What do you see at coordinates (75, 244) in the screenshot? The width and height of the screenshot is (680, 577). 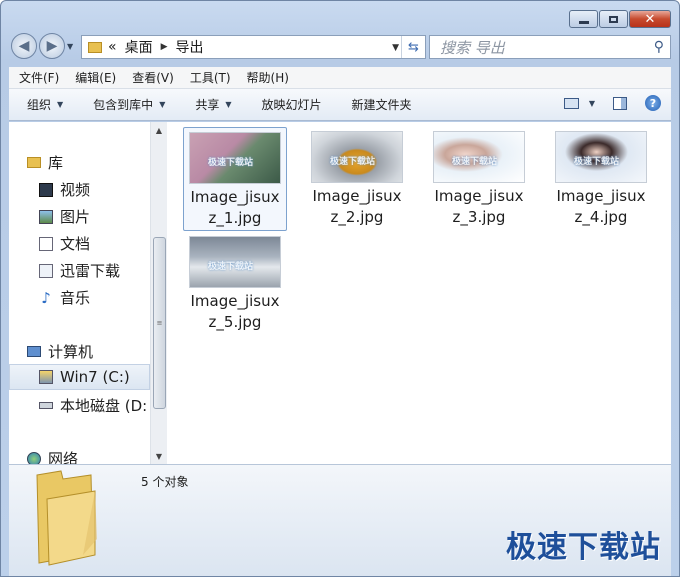 I see `nav-documents-label: 文档` at bounding box center [75, 244].